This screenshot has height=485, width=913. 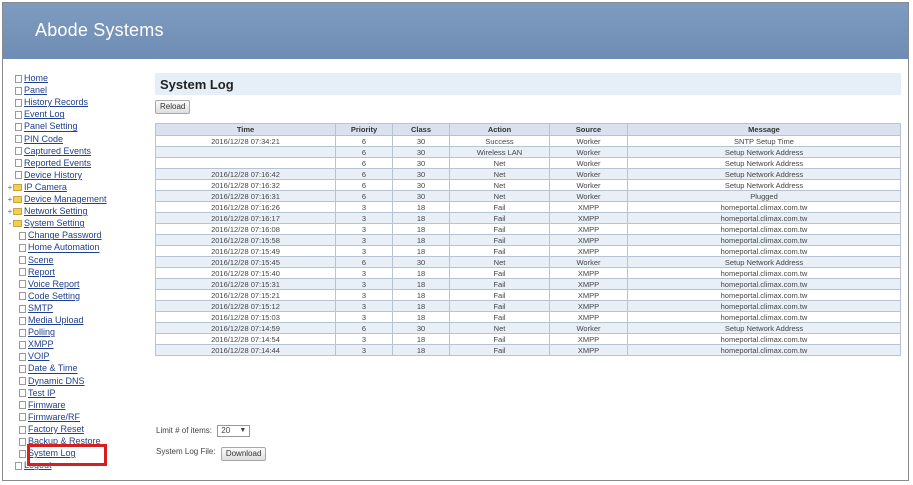 What do you see at coordinates (44, 138) in the screenshot?
I see `sidebar-item-label: PIN Code` at bounding box center [44, 138].